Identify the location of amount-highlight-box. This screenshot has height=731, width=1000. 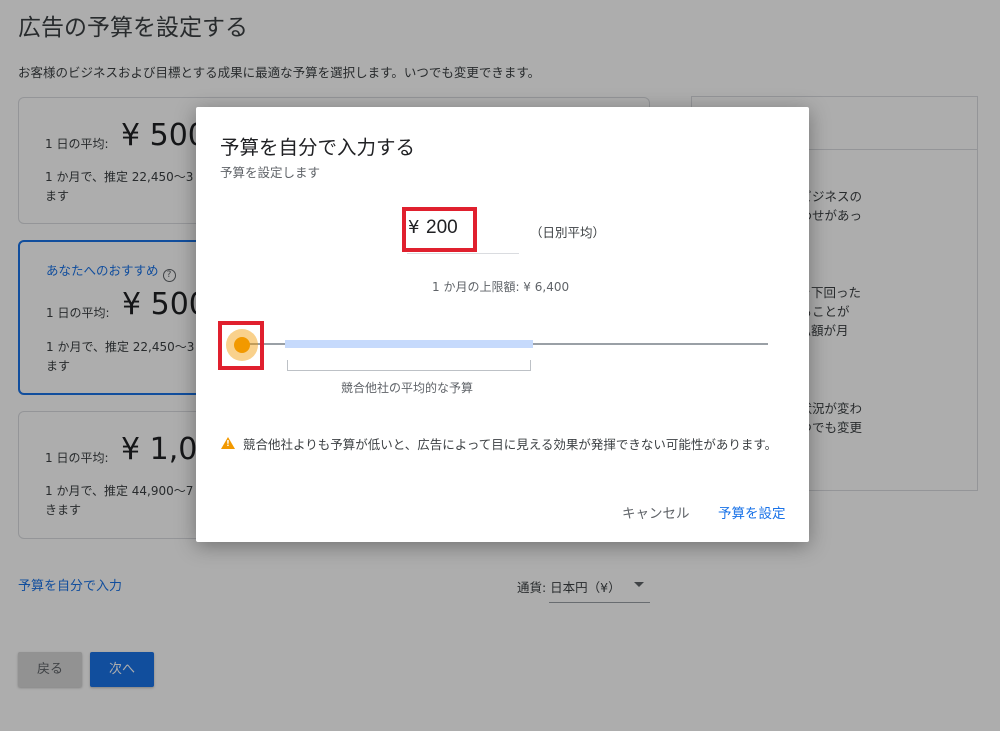
(439, 229).